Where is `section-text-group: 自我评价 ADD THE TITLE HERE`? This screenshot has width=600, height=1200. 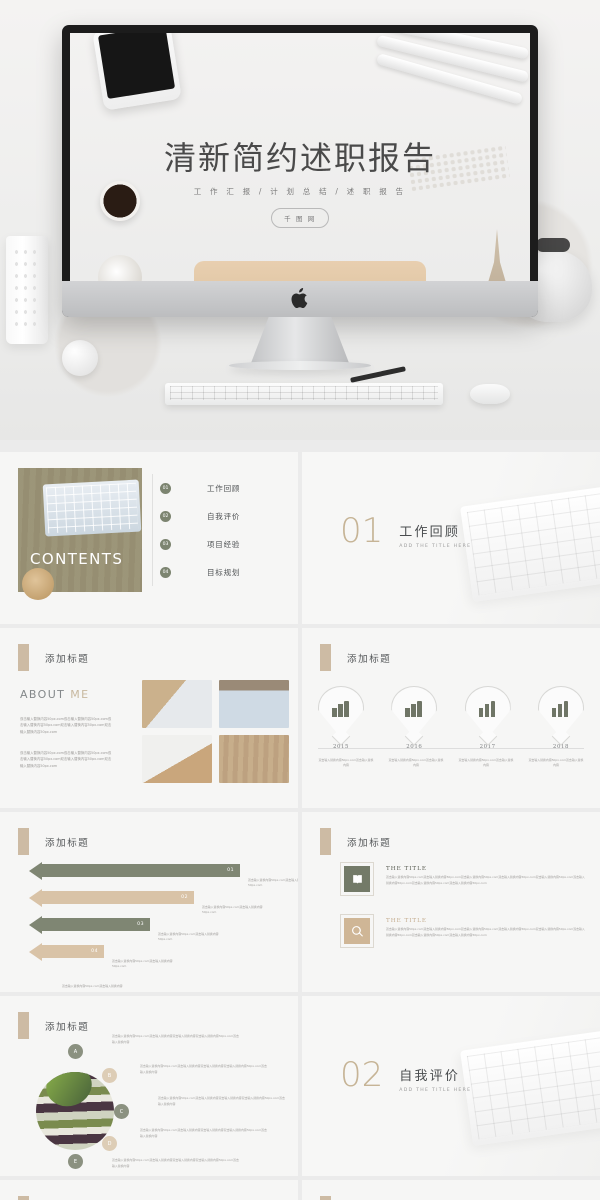 section-text-group: 自我评价 ADD THE TITLE HERE is located at coordinates (435, 1075).